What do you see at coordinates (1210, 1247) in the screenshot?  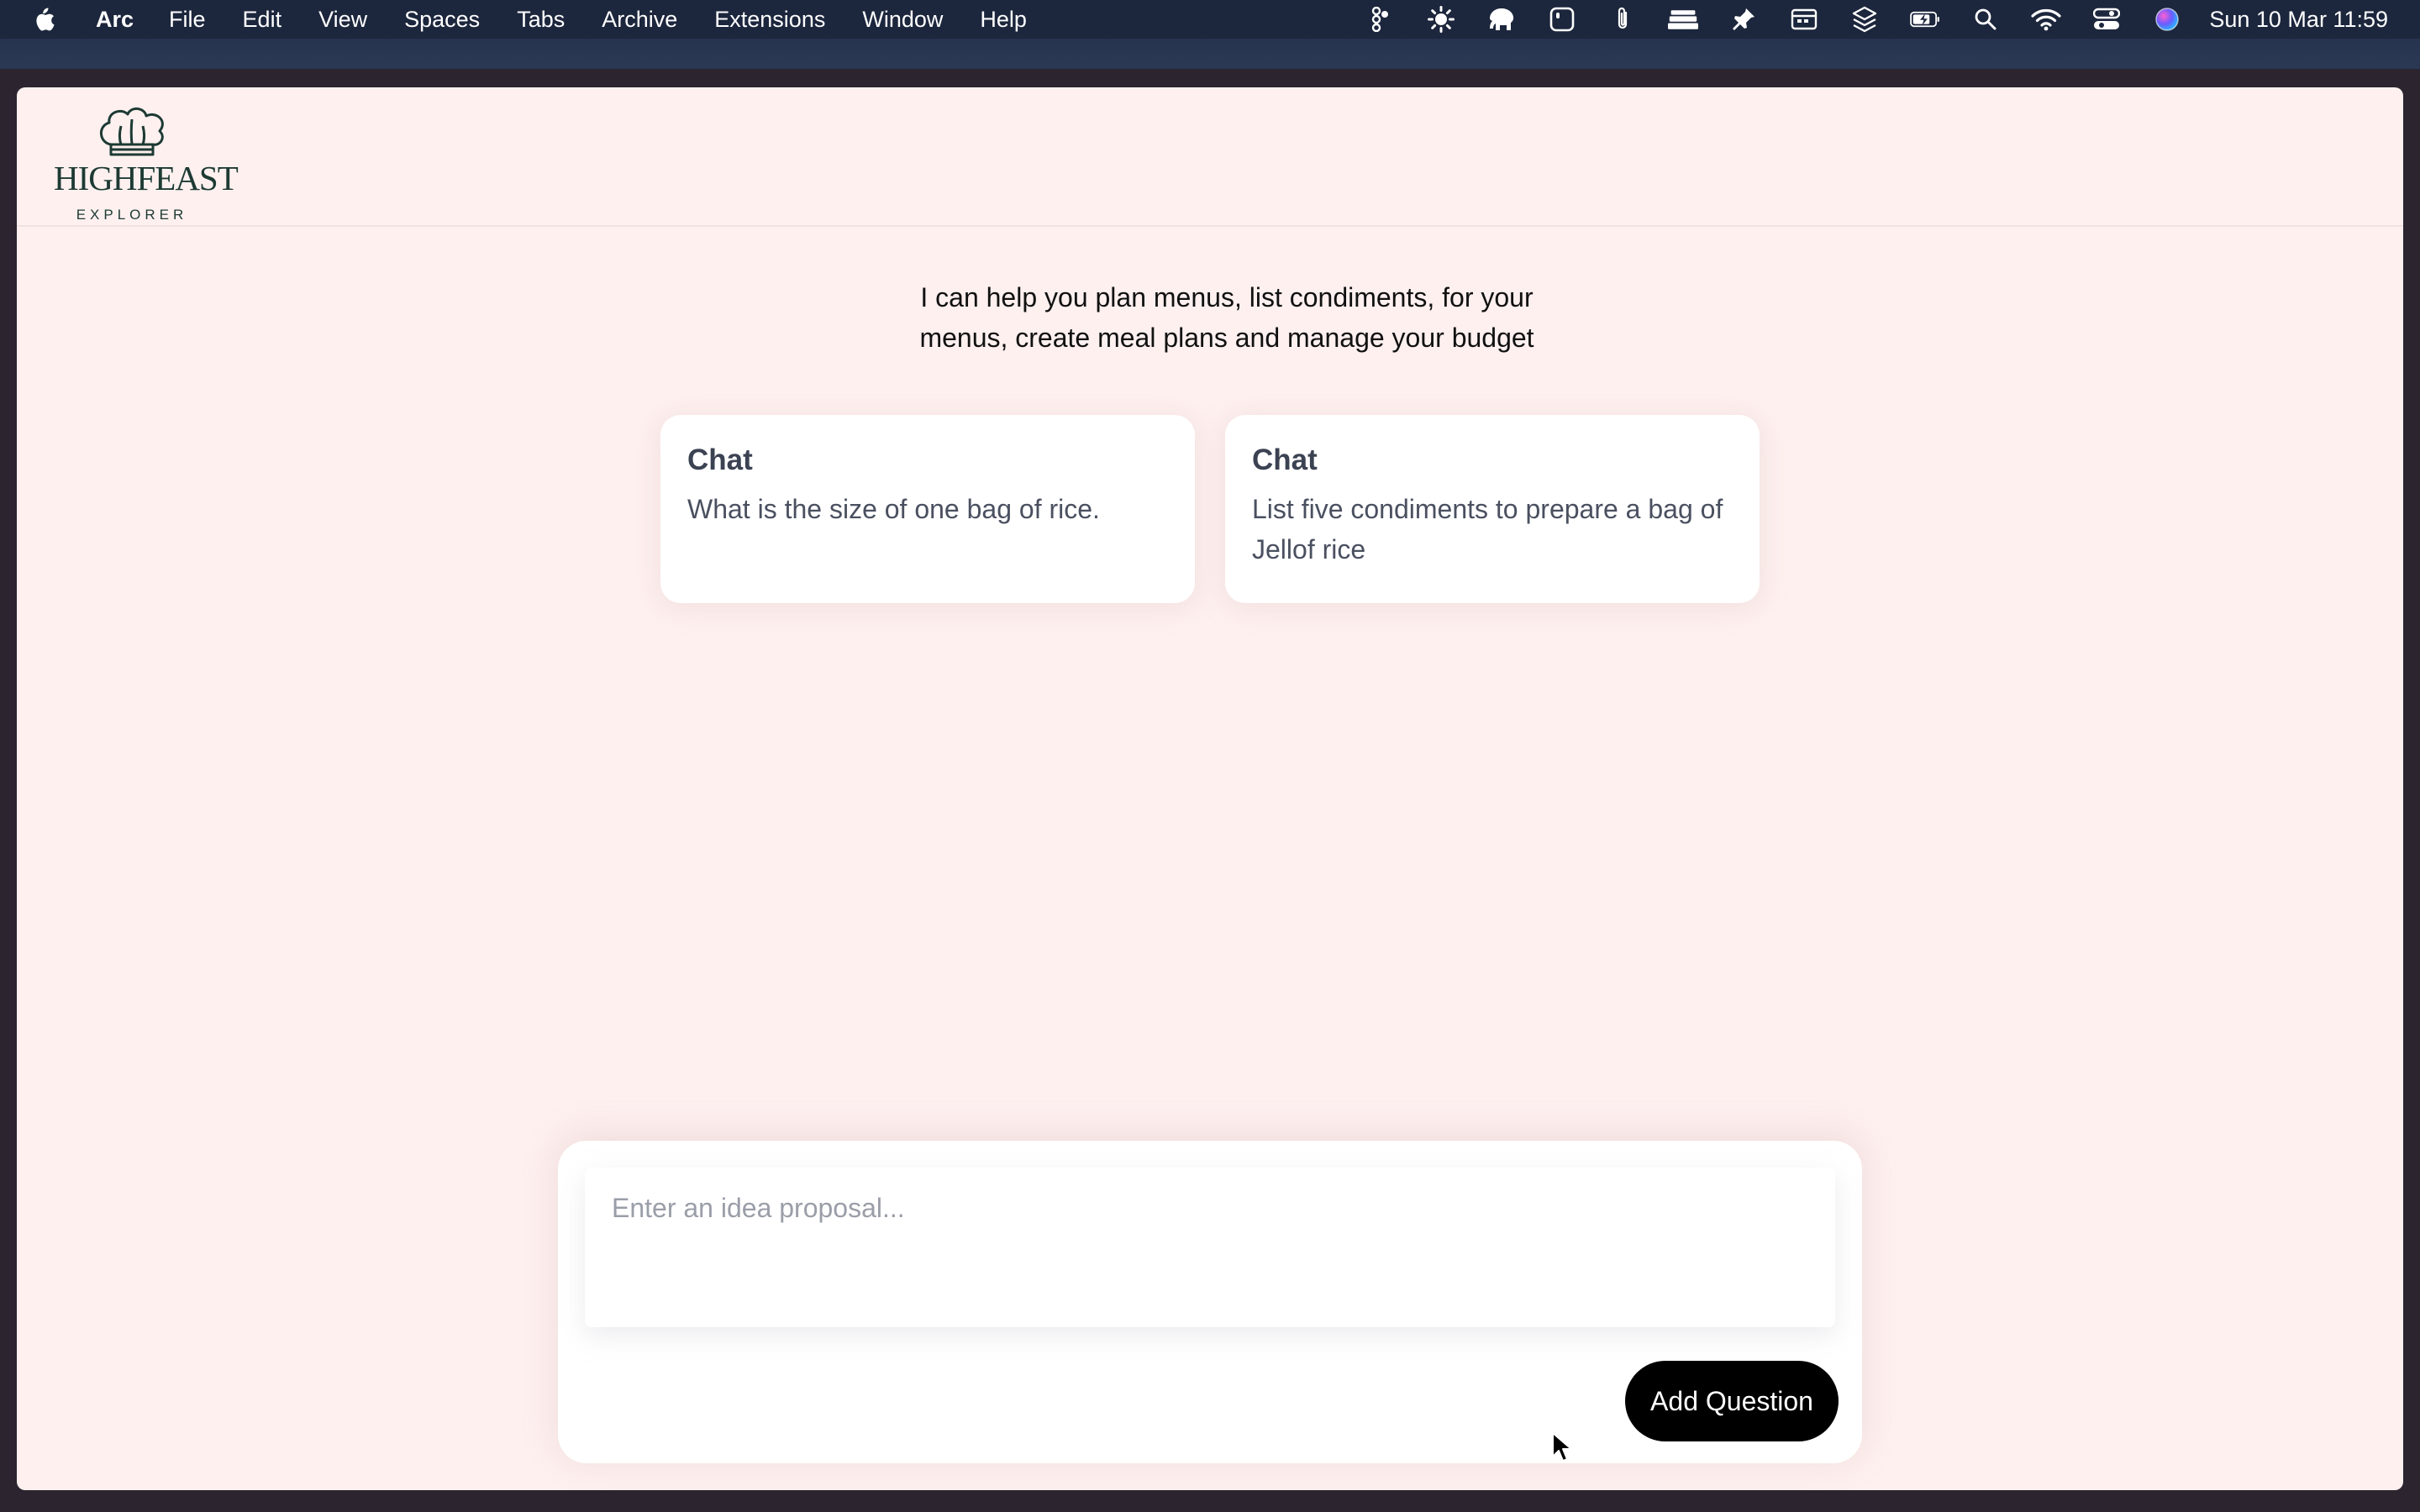 I see `idea-proposal-input` at bounding box center [1210, 1247].